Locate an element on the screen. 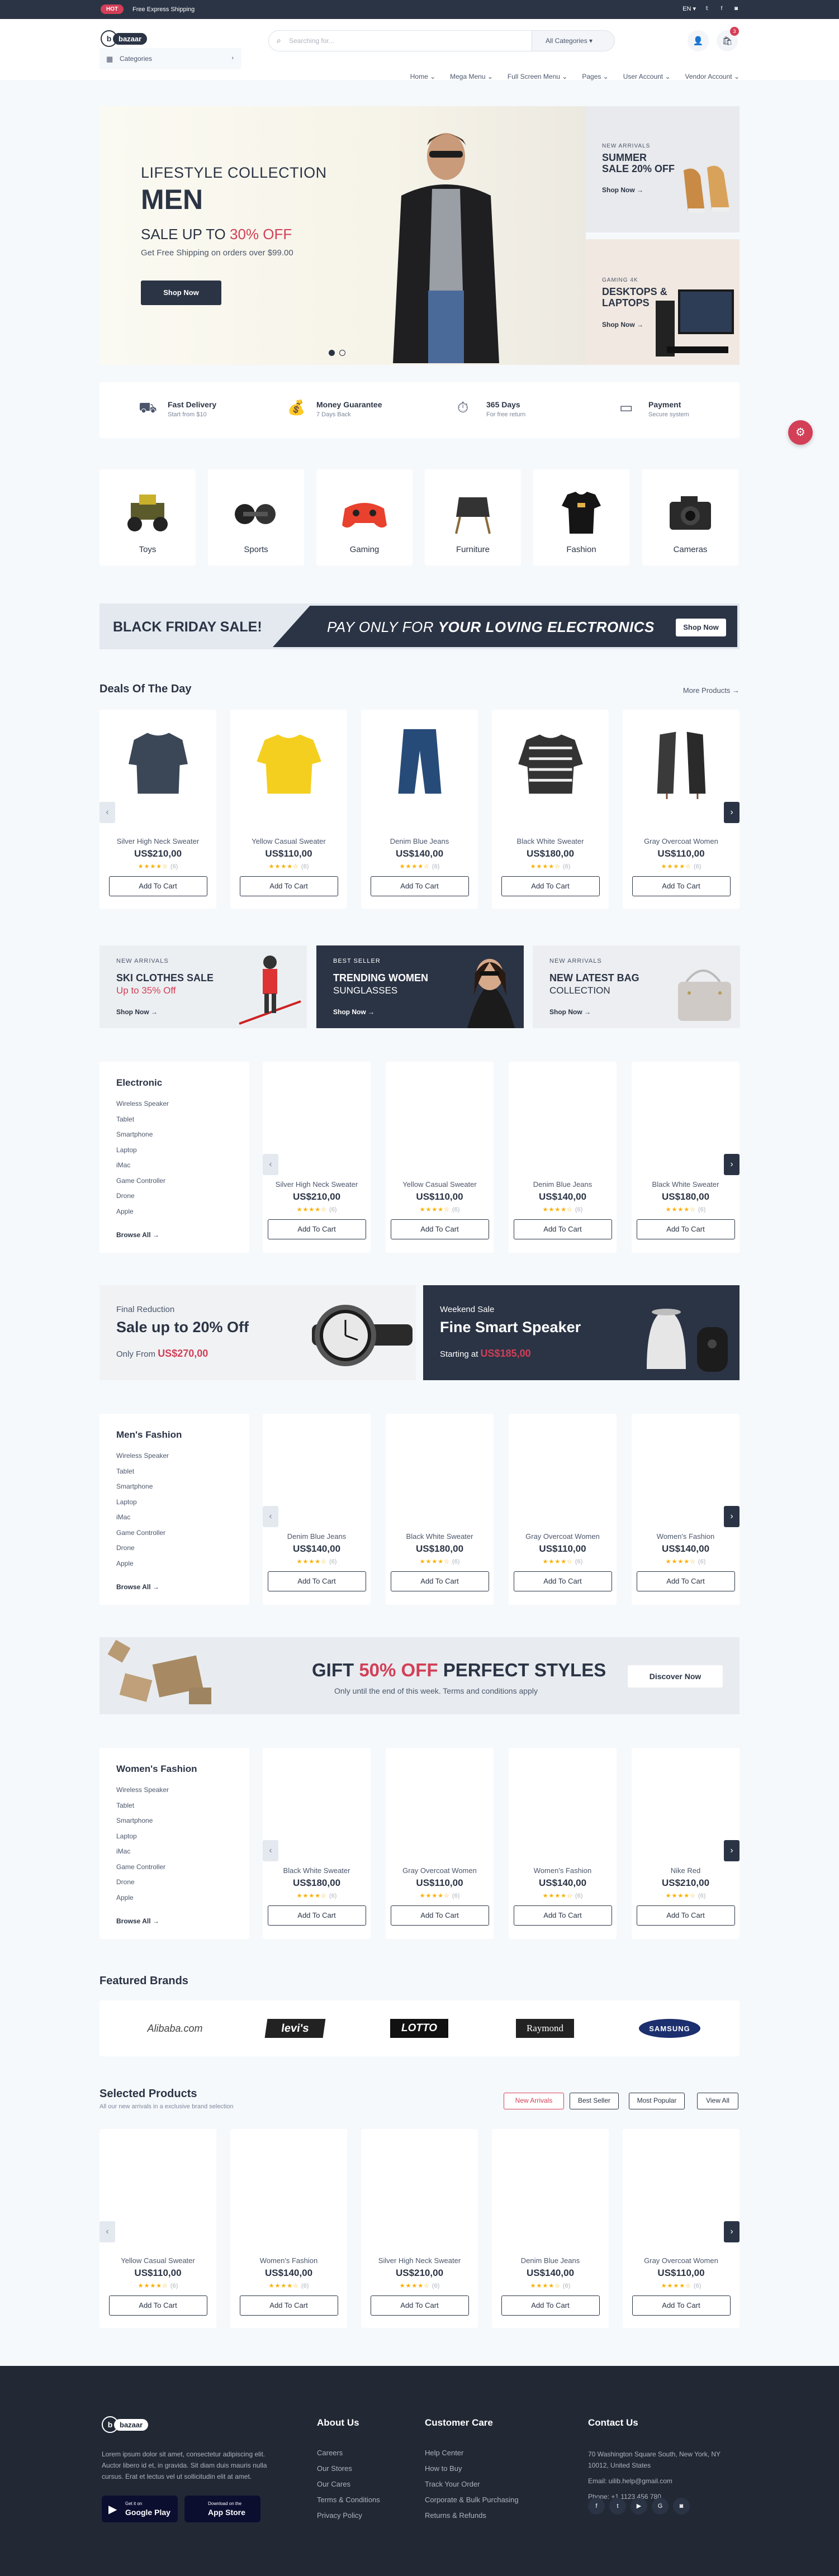  nav-mega-menu: Mega Menu ⌄ is located at coordinates (471, 76).